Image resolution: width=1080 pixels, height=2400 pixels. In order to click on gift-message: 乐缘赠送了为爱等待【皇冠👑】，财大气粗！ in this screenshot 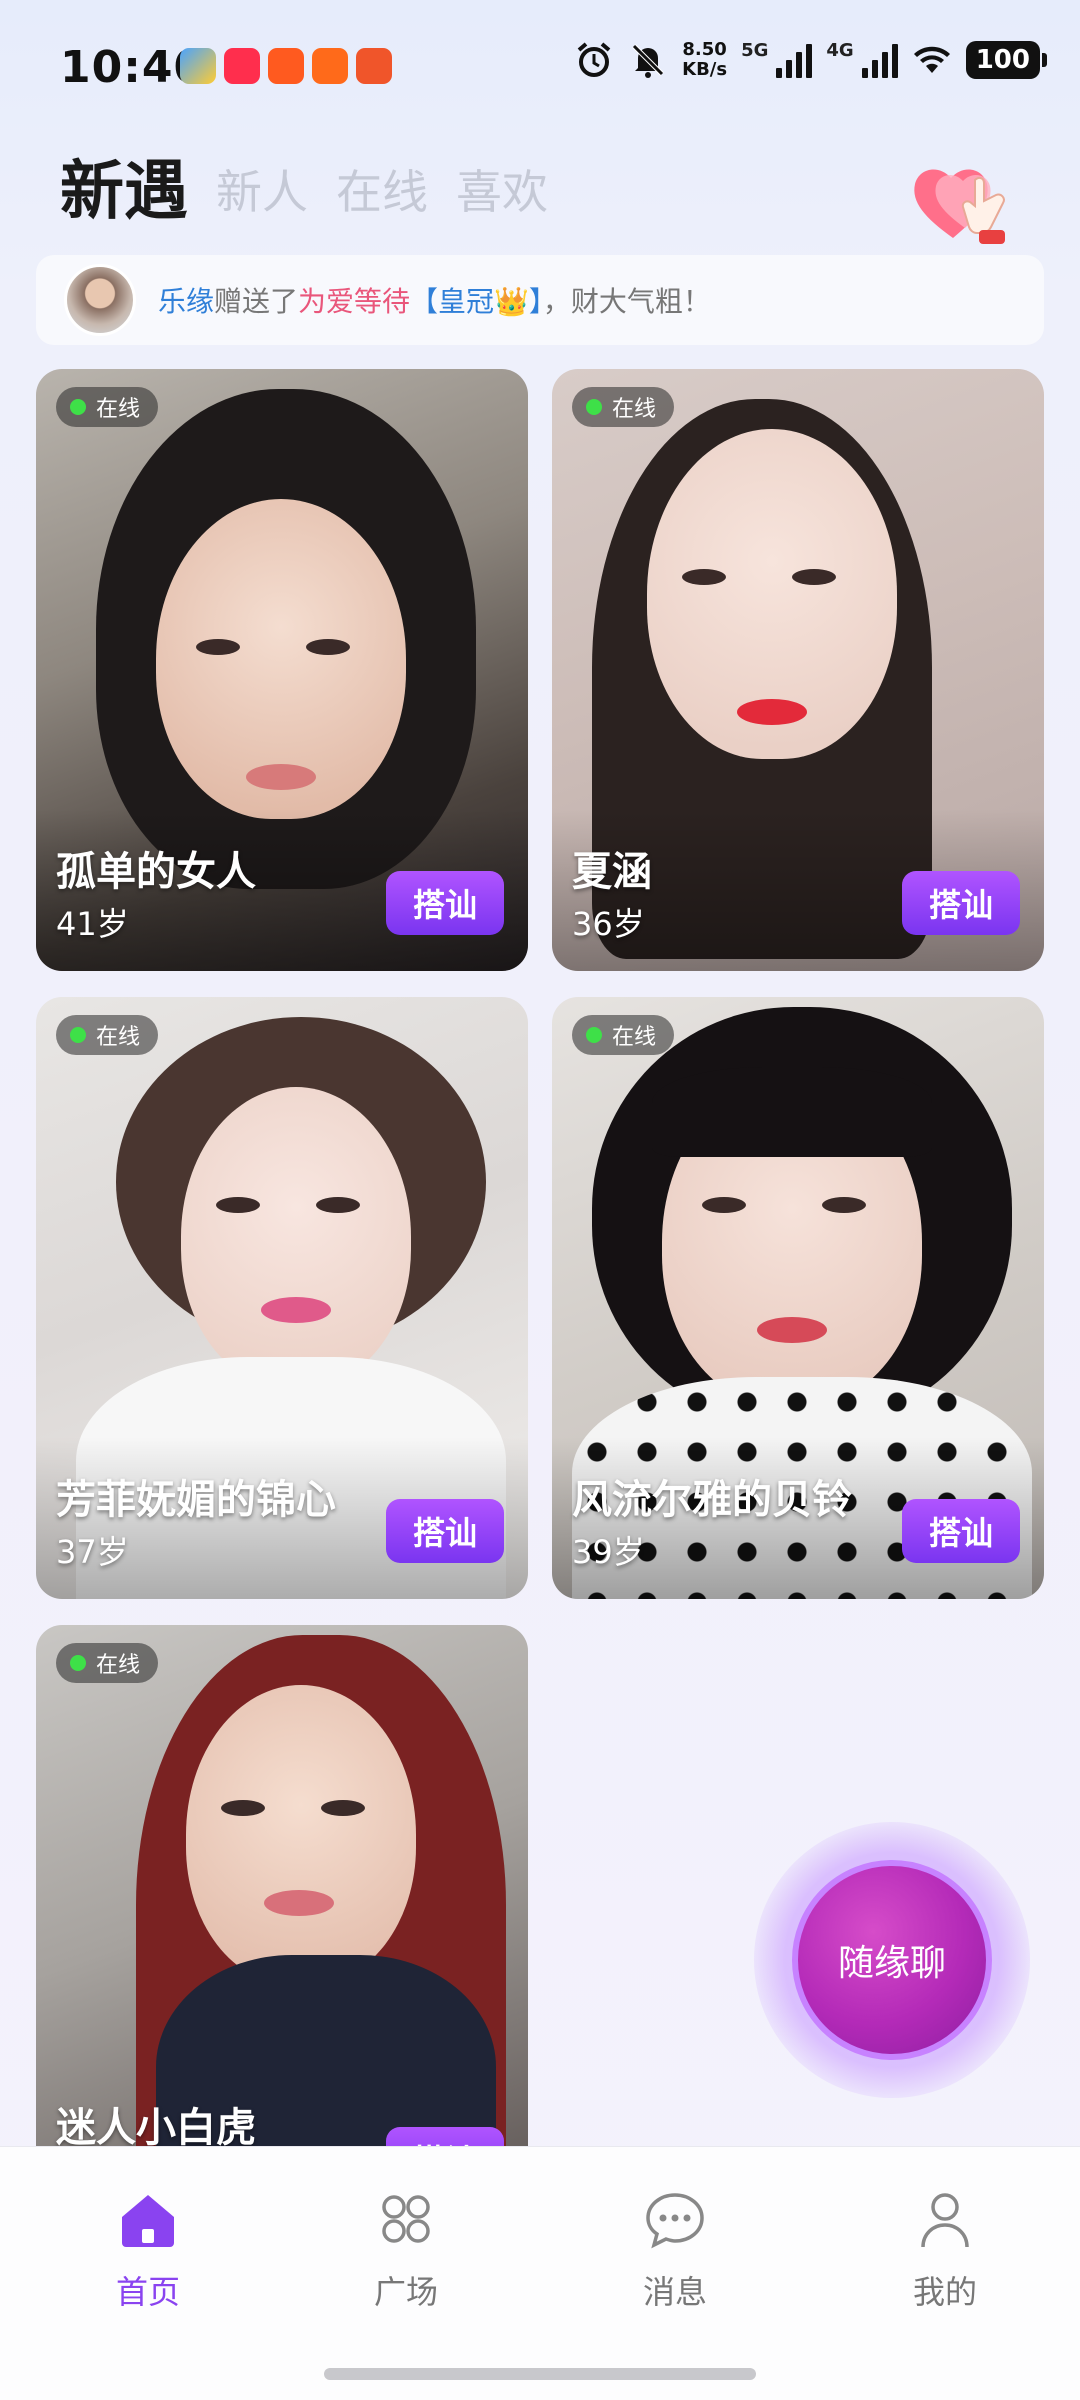, I will do `click(434, 300)`.